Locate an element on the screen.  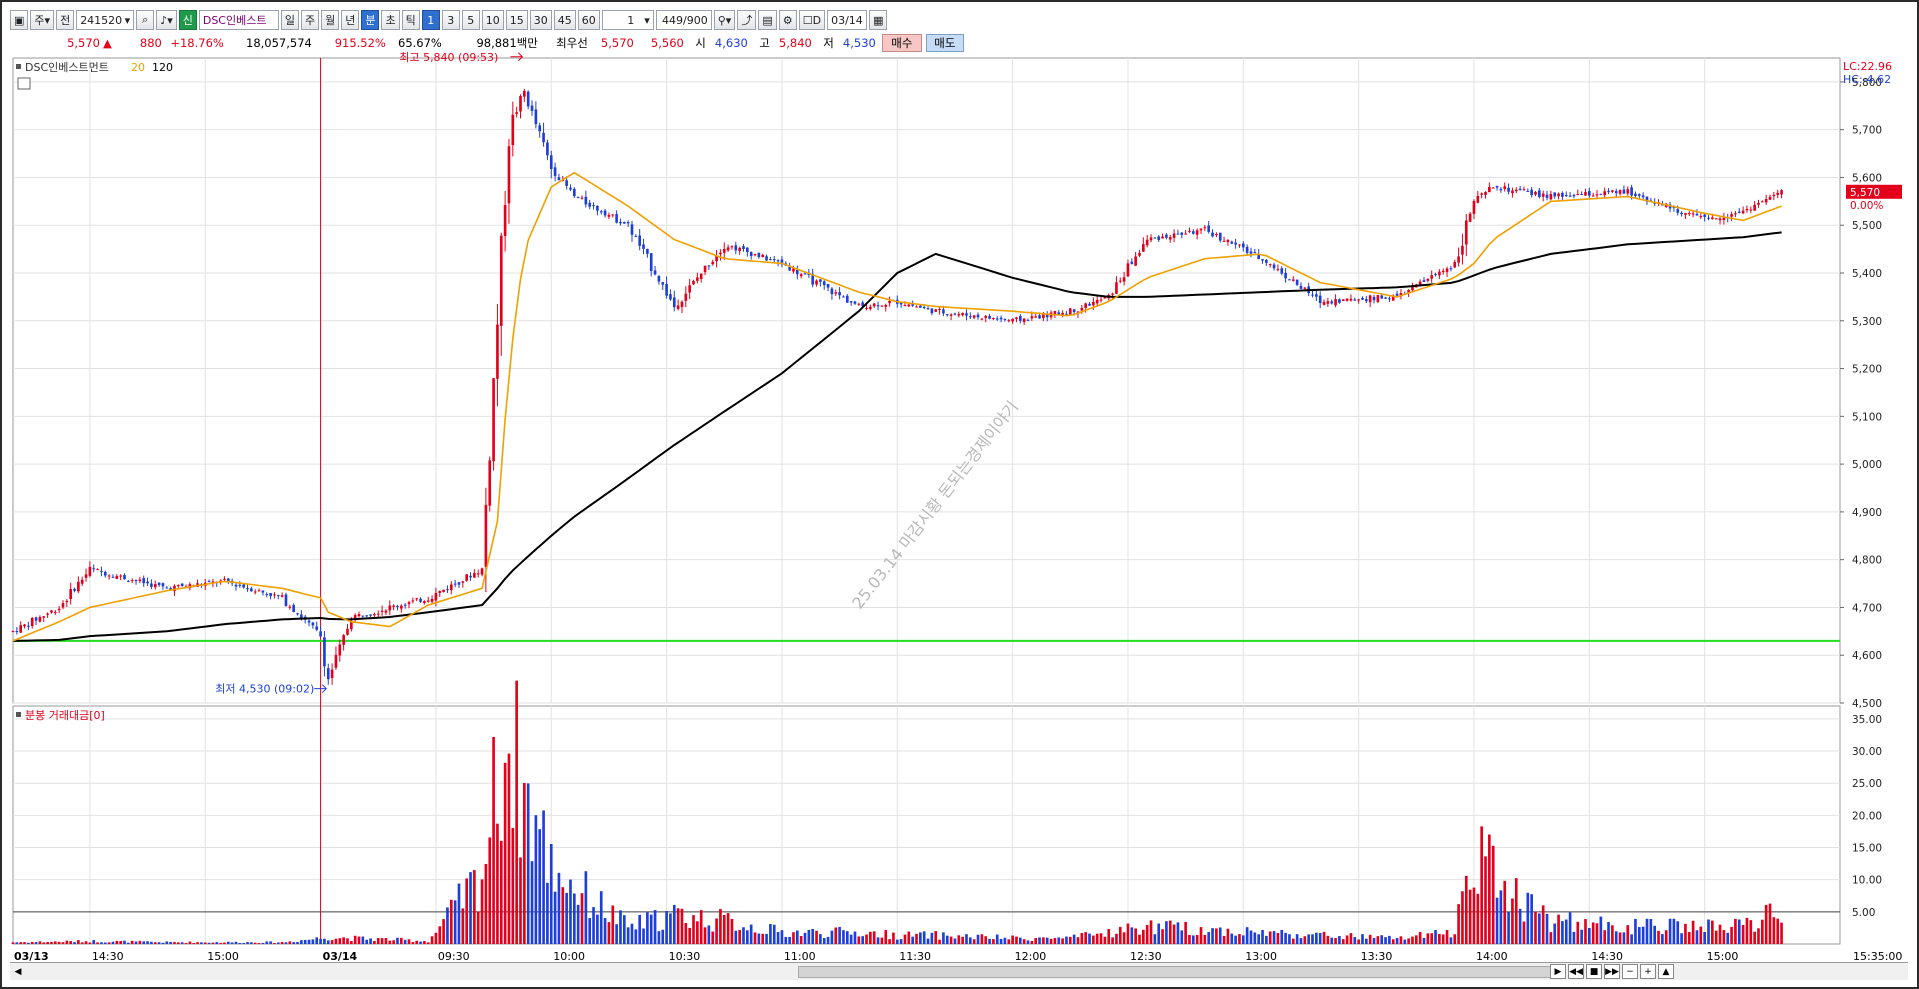
play-icon: ▶ is located at coordinates (1558, 971).